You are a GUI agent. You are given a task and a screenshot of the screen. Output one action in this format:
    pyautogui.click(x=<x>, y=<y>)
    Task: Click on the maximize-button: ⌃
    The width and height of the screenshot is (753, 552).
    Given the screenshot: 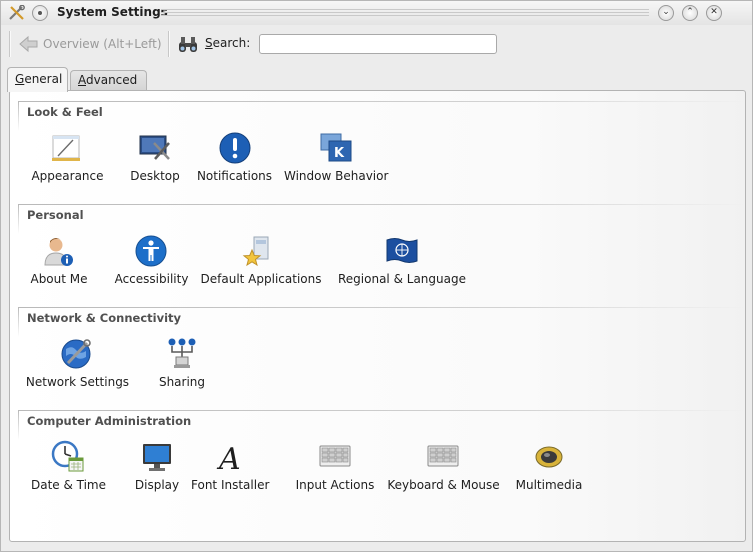 What is the action you would take?
    pyautogui.click(x=690, y=13)
    